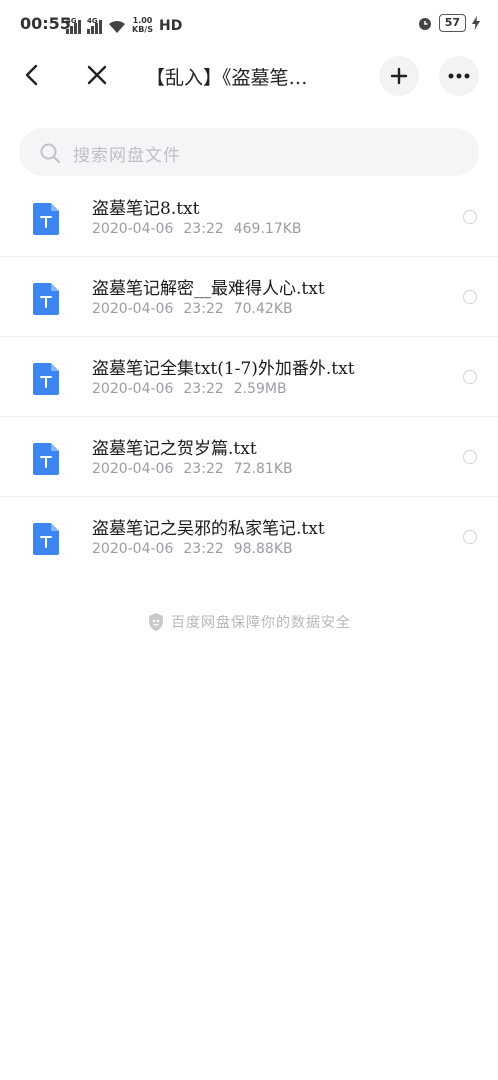 The width and height of the screenshot is (498, 1080). Describe the element at coordinates (261, 623) in the screenshot. I see `security-note: 百度网盘保障你的数据安全` at that location.